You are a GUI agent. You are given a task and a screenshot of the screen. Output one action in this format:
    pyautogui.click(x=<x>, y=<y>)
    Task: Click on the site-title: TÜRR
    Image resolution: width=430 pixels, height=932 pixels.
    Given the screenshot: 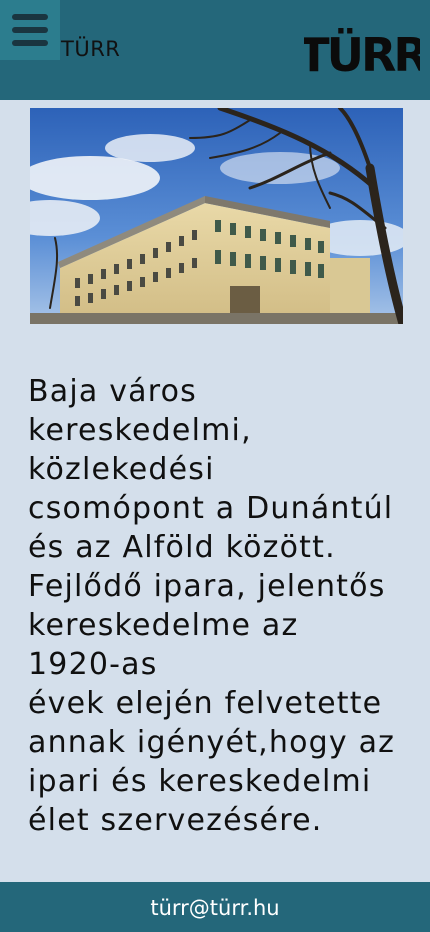 What is the action you would take?
    pyautogui.click(x=91, y=49)
    